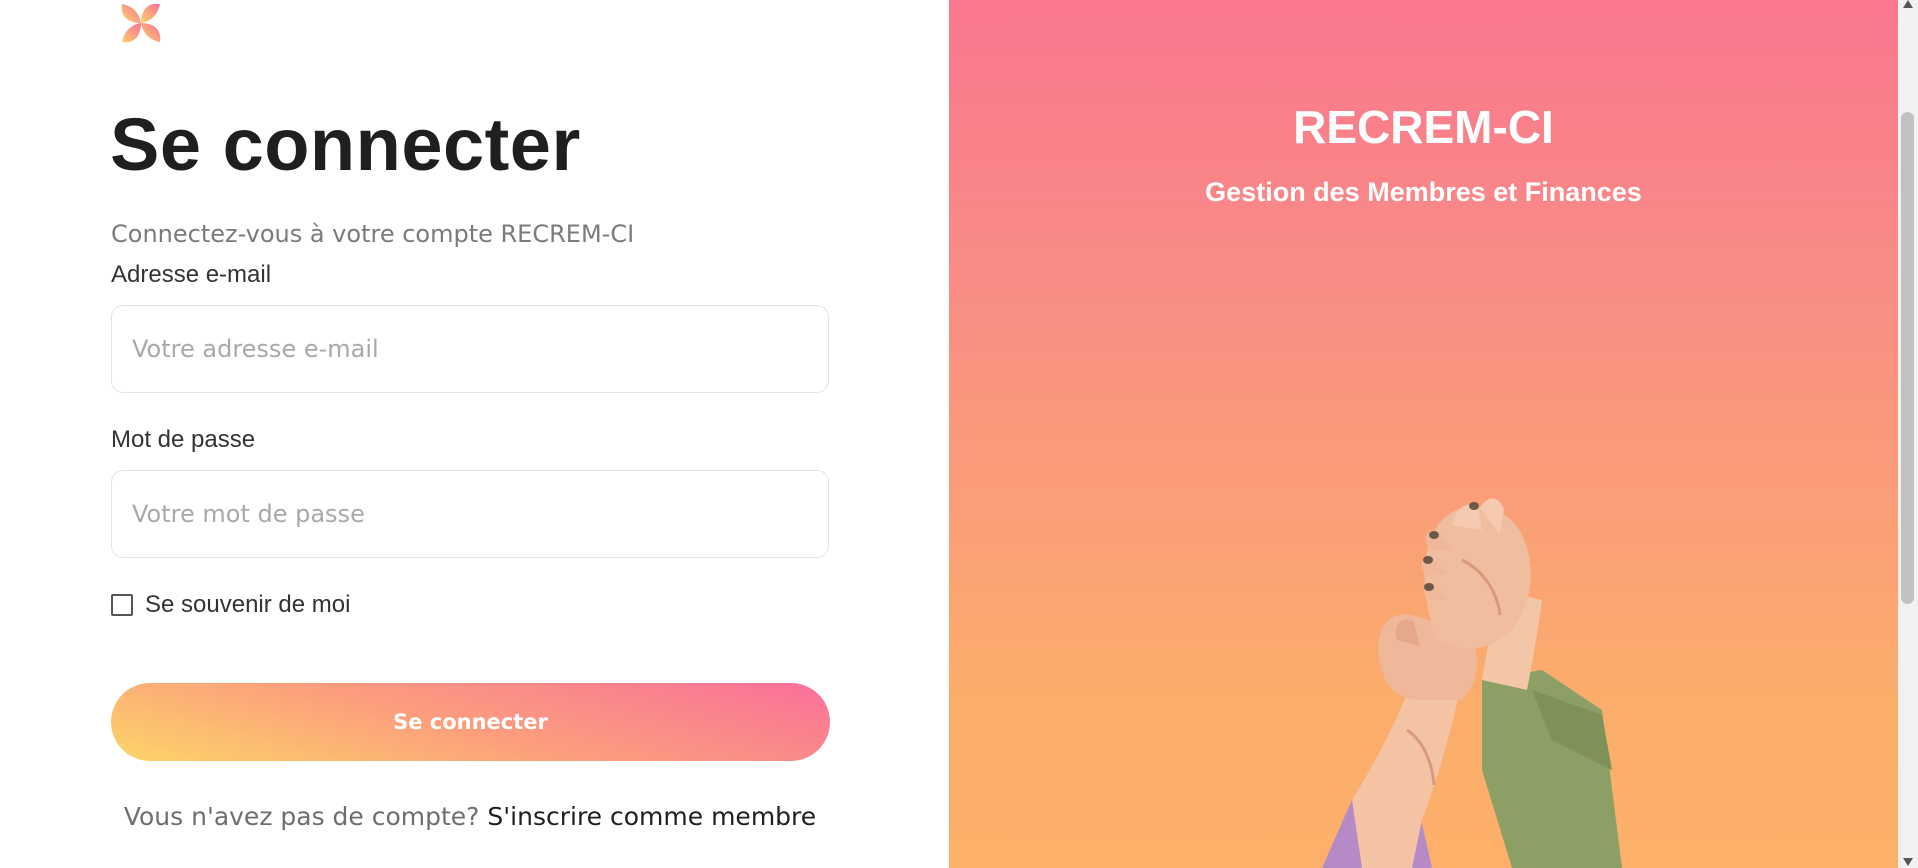  I want to click on remember-me-row: Se souvenir de moi, so click(230, 605).